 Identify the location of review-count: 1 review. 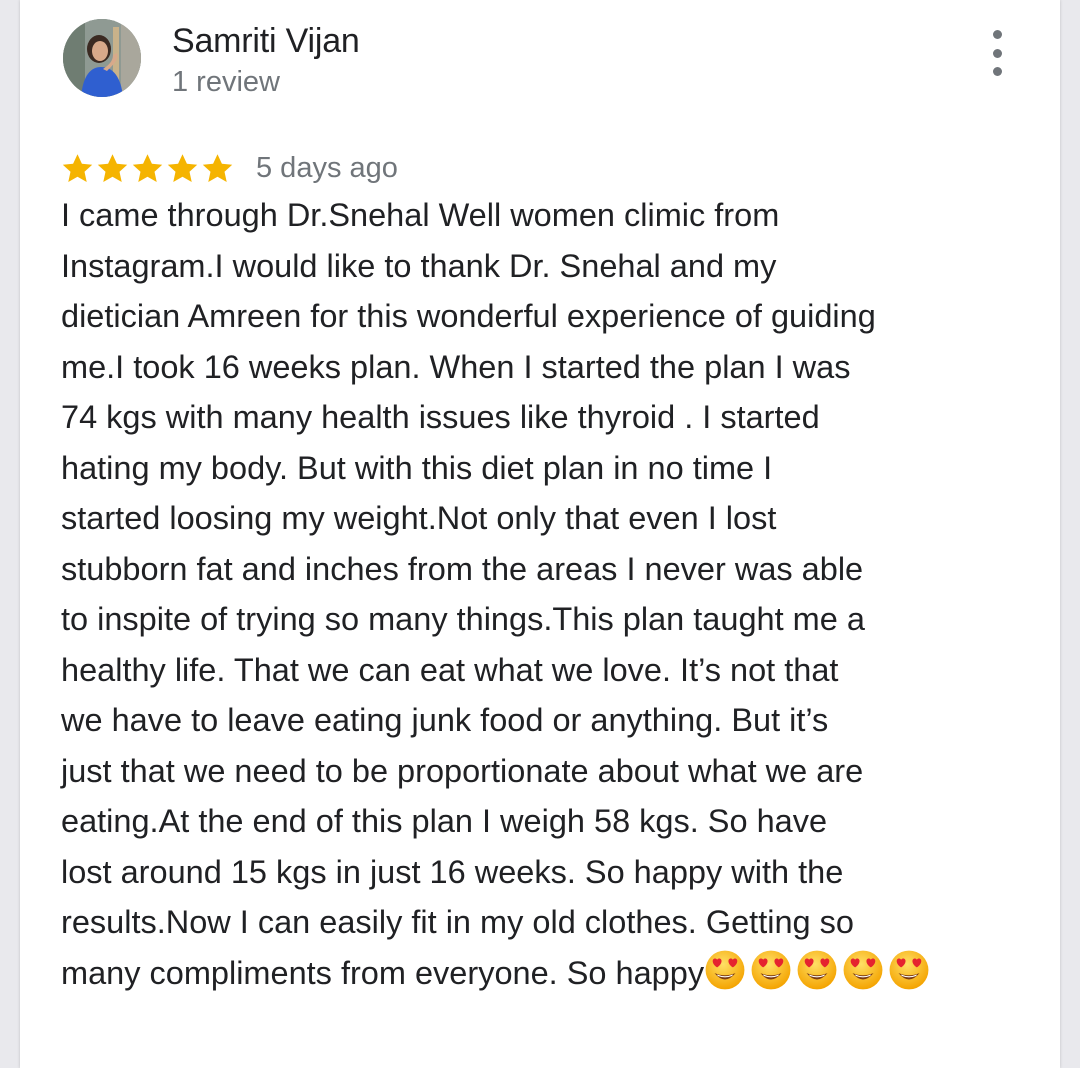
(226, 82).